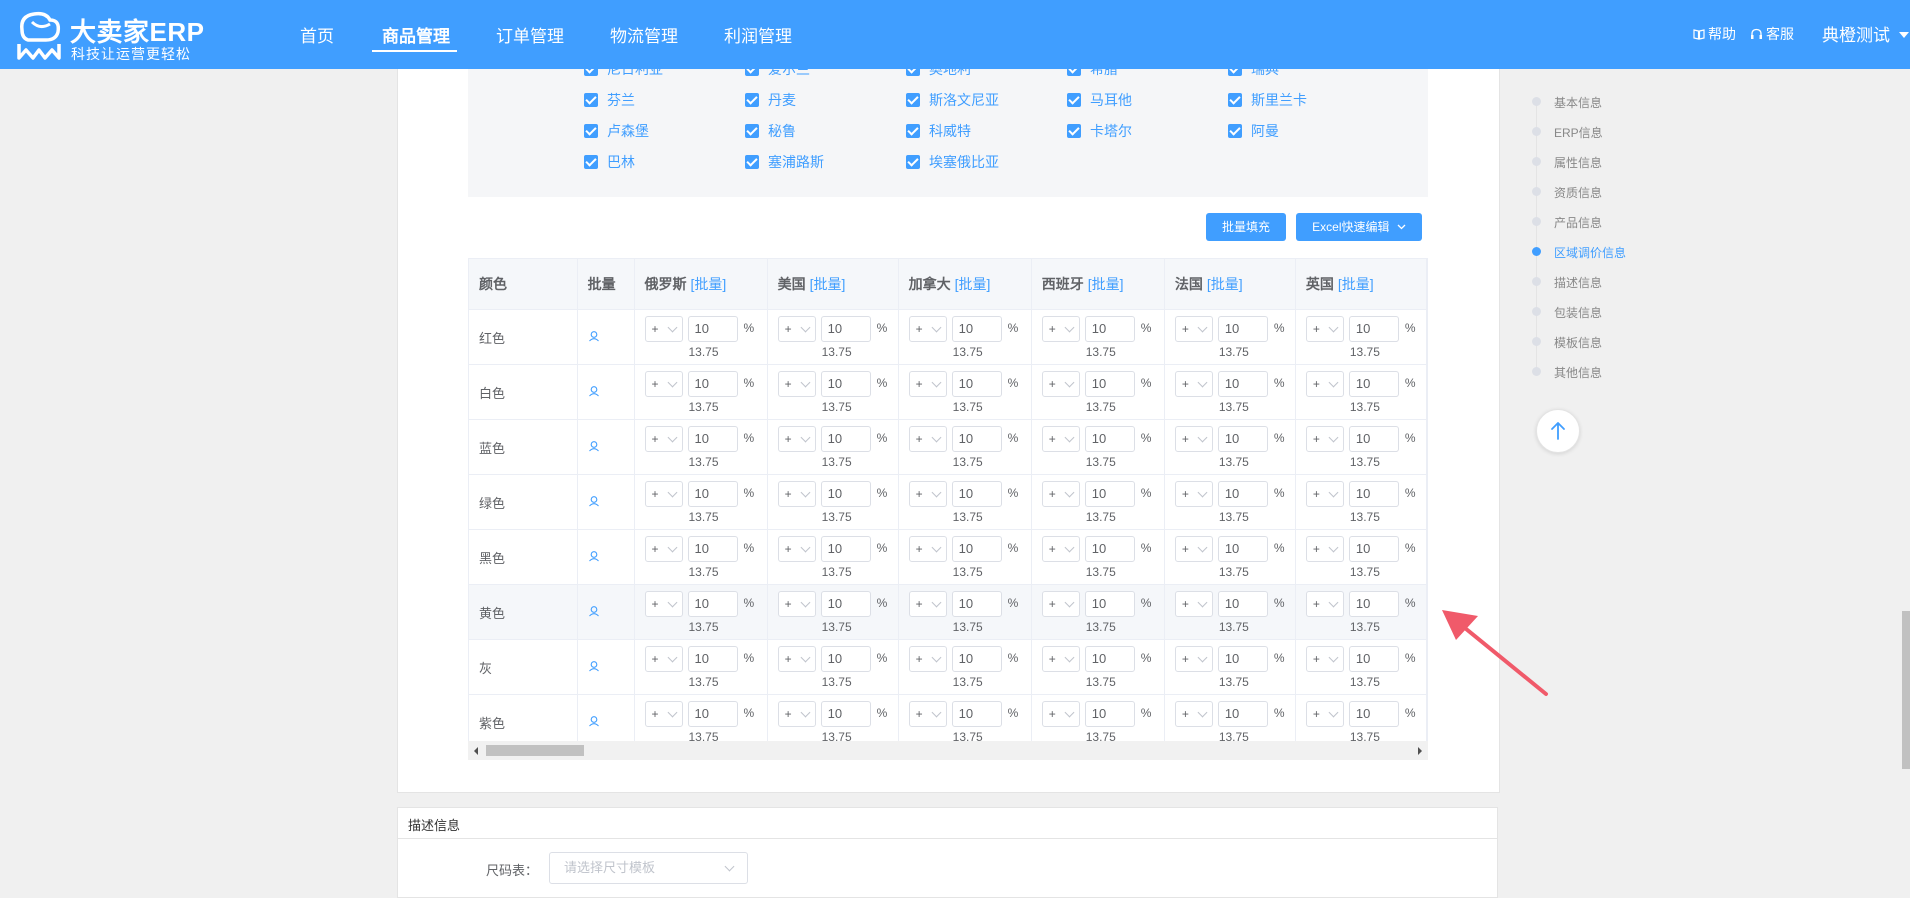 Image resolution: width=1910 pixels, height=898 pixels. Describe the element at coordinates (530, 34) in the screenshot. I see `nav-order-management: 订单管理` at that location.